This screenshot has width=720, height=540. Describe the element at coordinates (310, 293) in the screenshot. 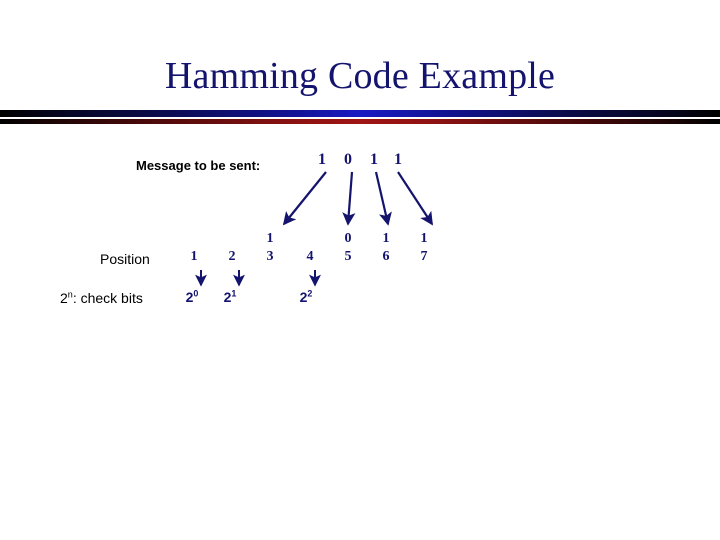

I see `check-bit-exponent: 2` at that location.